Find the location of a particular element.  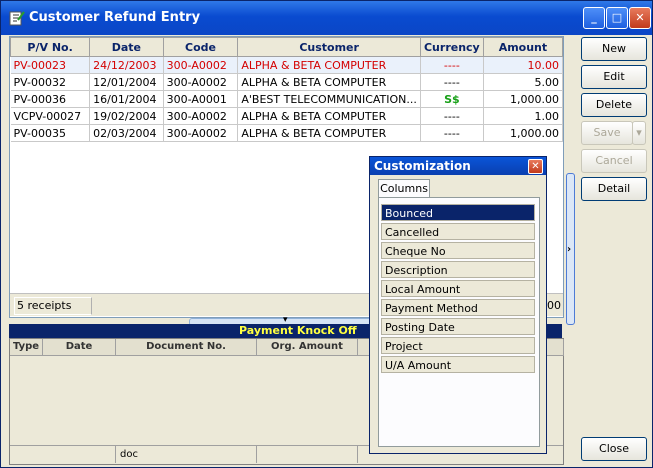

cell-amount: 10.00 is located at coordinates (523, 65).